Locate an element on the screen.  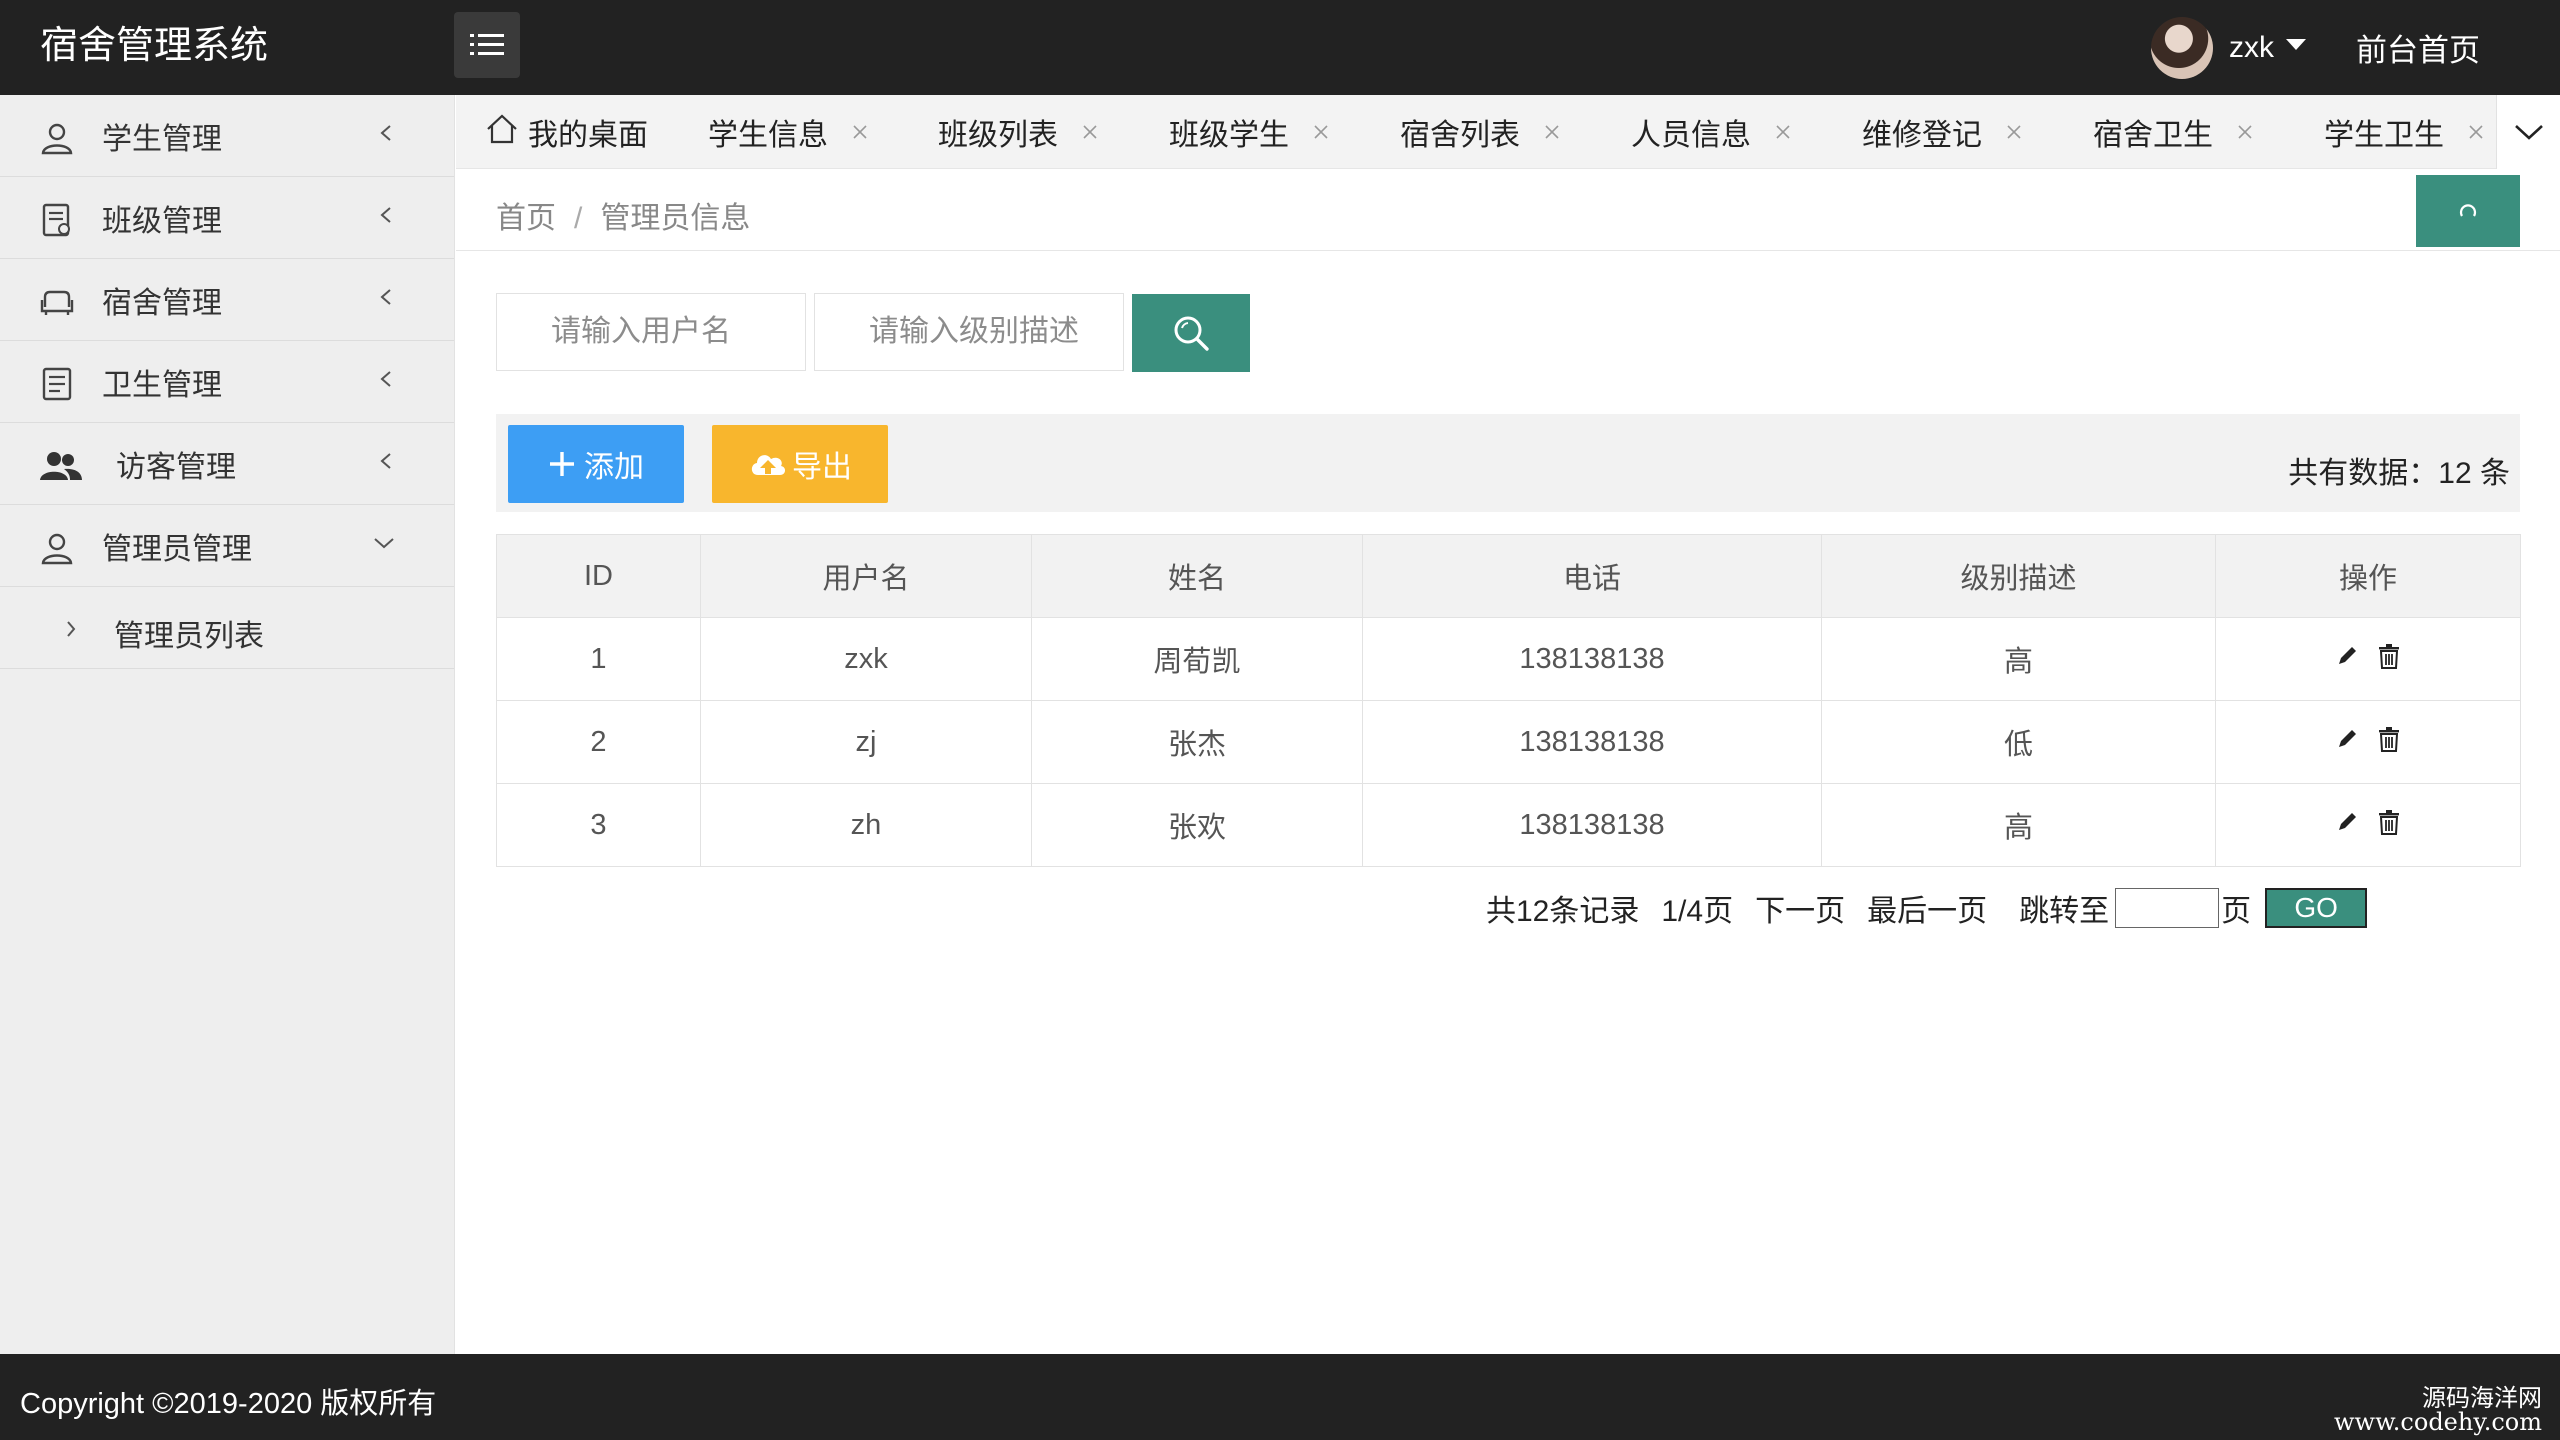
tab-label: 学生卫生 is located at coordinates (2384, 135).